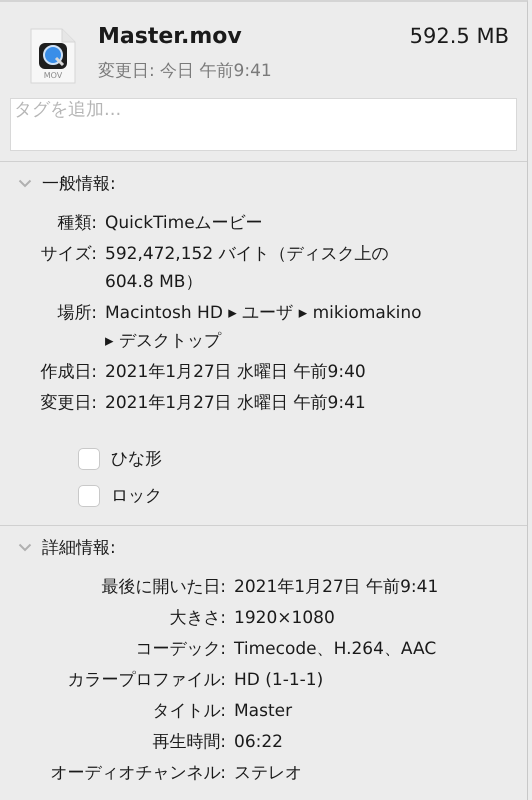  Describe the element at coordinates (279, 680) in the screenshot. I see `field-value: HD (1-1-1)` at that location.